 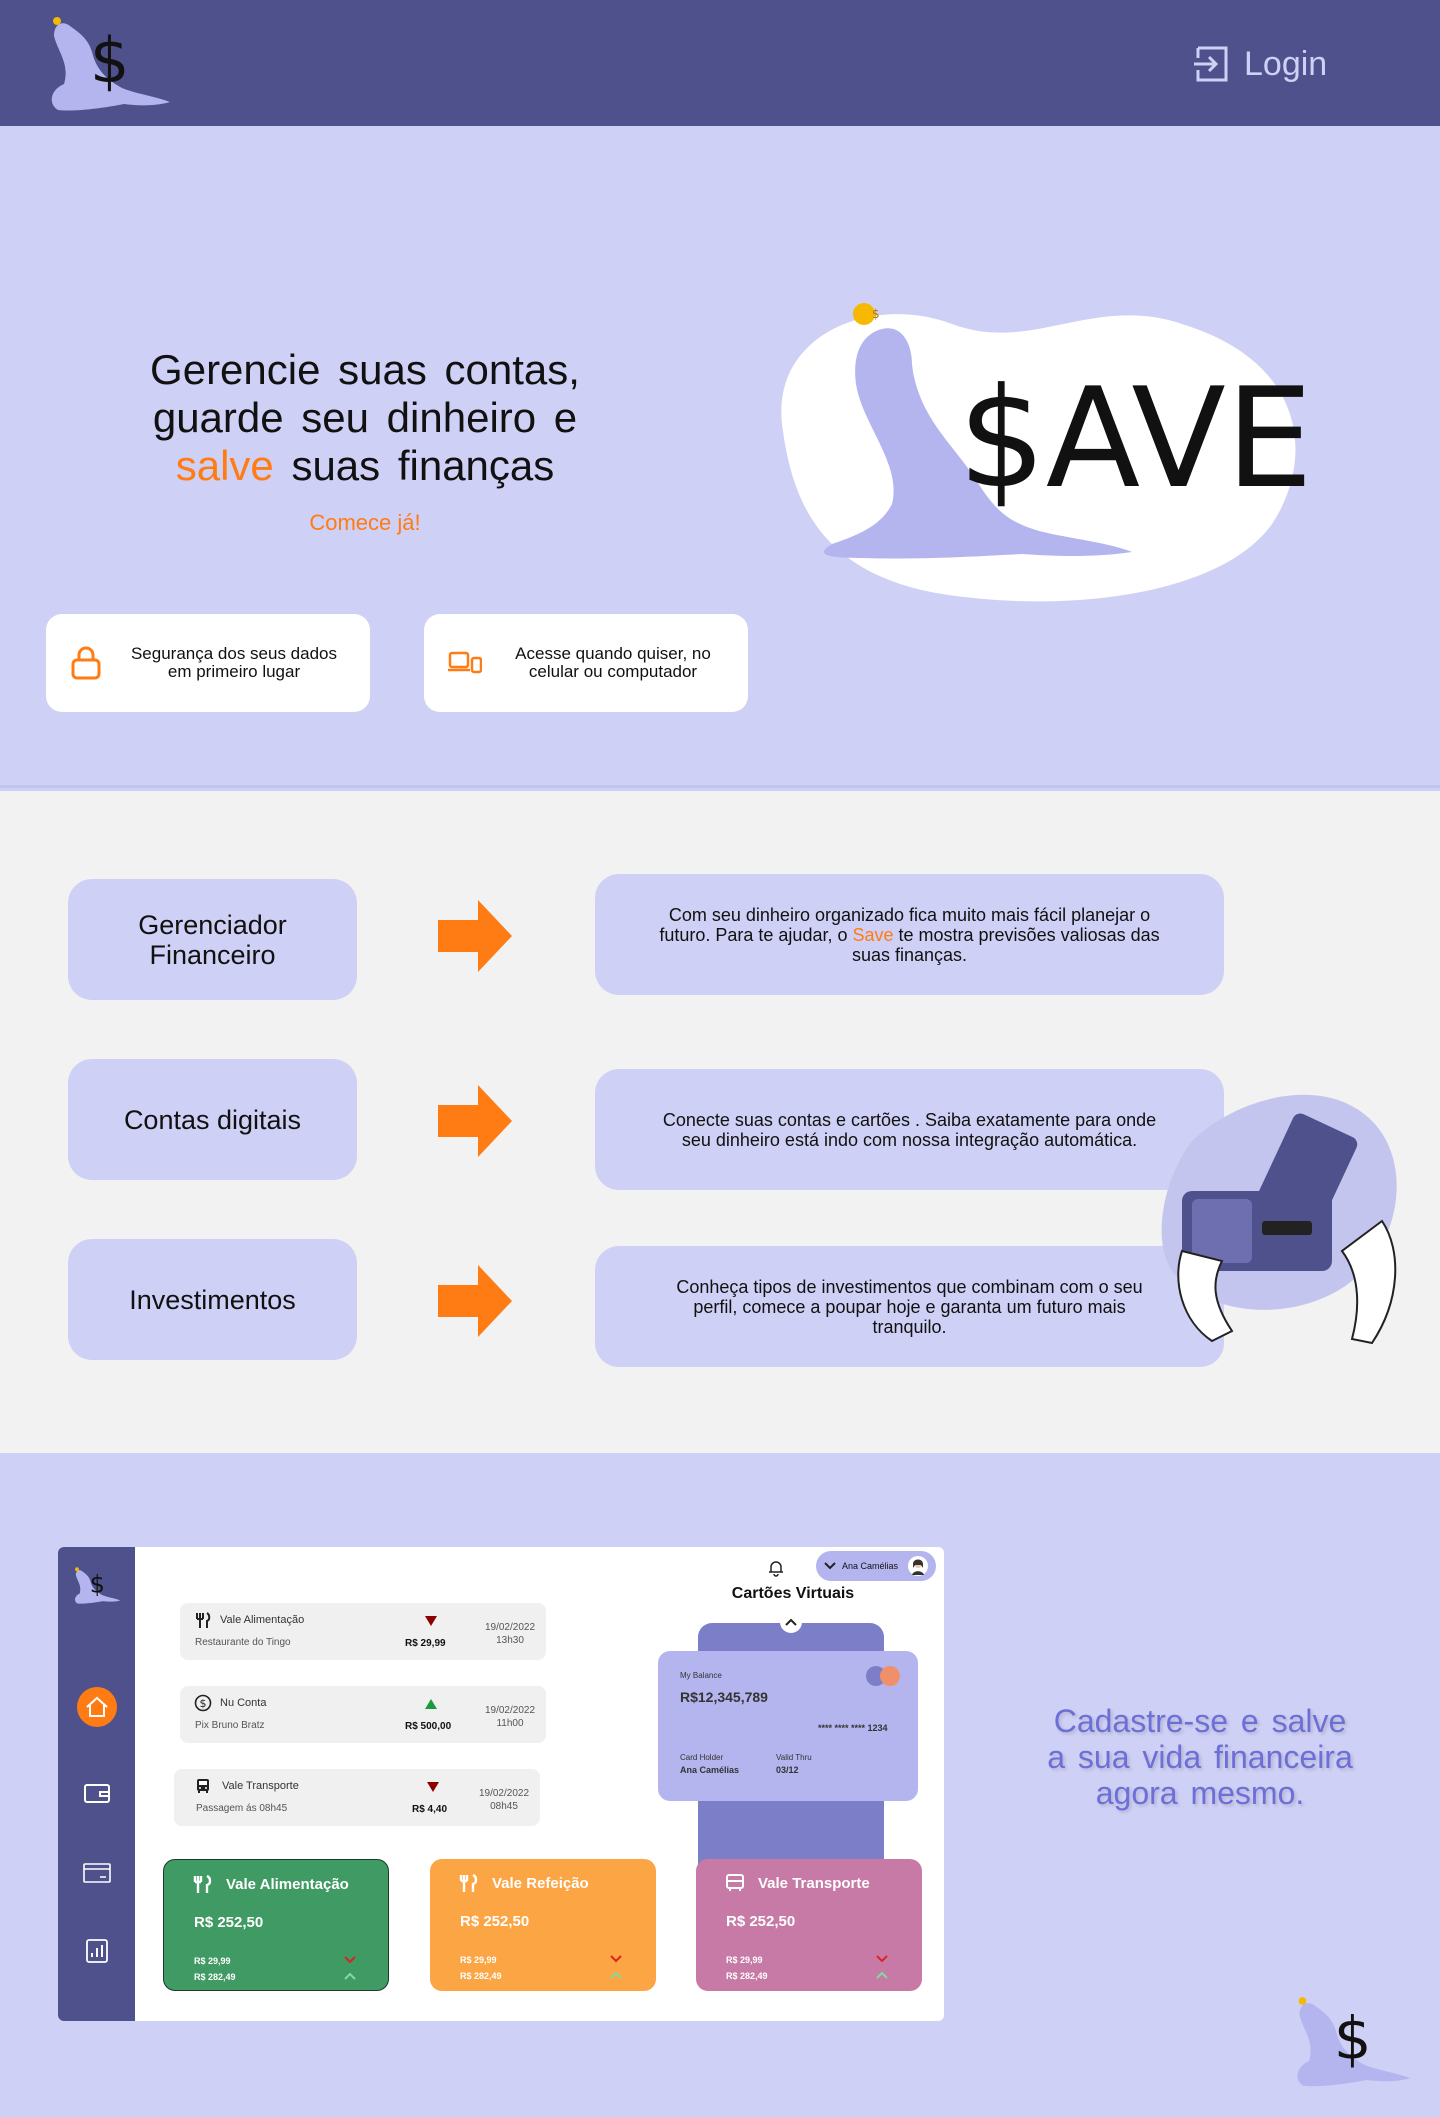 What do you see at coordinates (1279, 1219) in the screenshot?
I see `wallet-hands-illustration` at bounding box center [1279, 1219].